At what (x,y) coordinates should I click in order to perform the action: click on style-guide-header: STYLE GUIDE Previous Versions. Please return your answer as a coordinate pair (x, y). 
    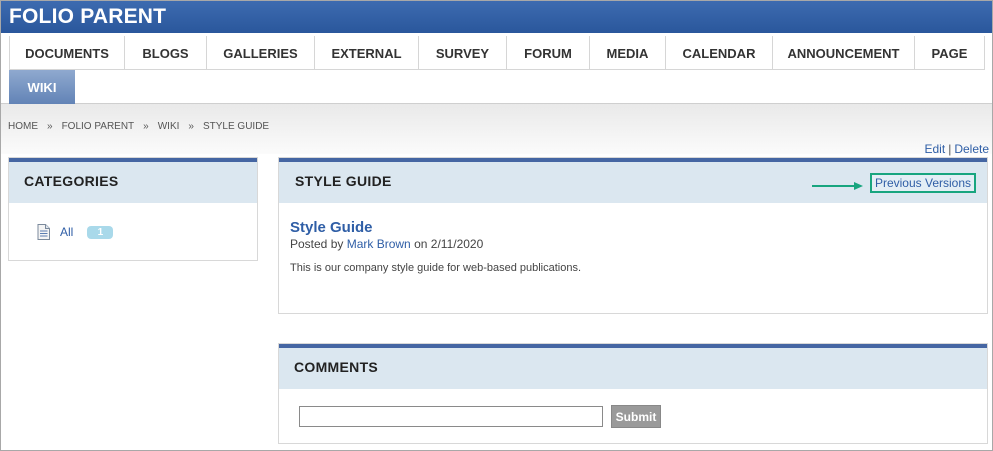
    Looking at the image, I should click on (633, 180).